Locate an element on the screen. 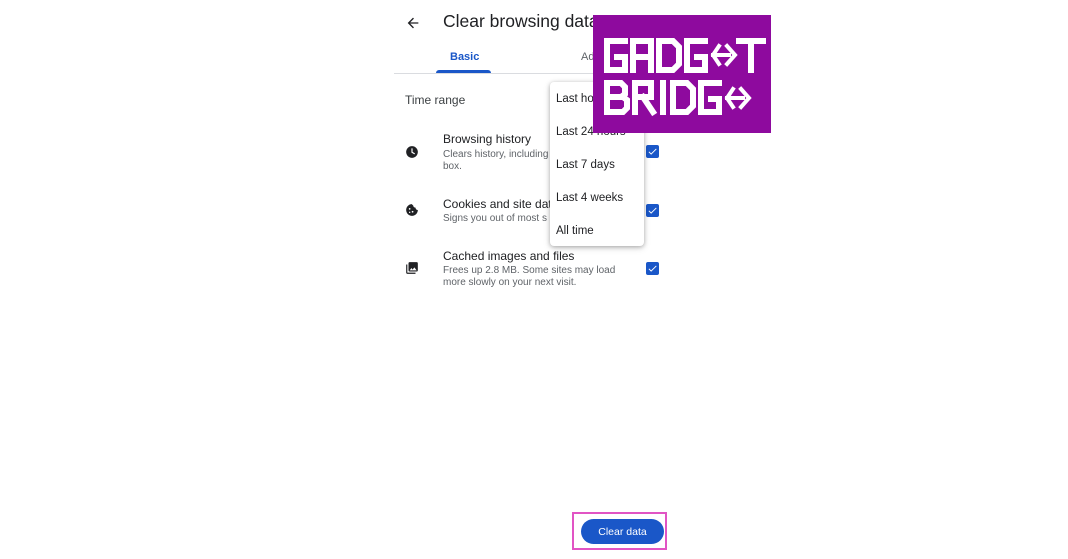 This screenshot has width=1068, height=559. browsing-history-checkbox is located at coordinates (652, 151).